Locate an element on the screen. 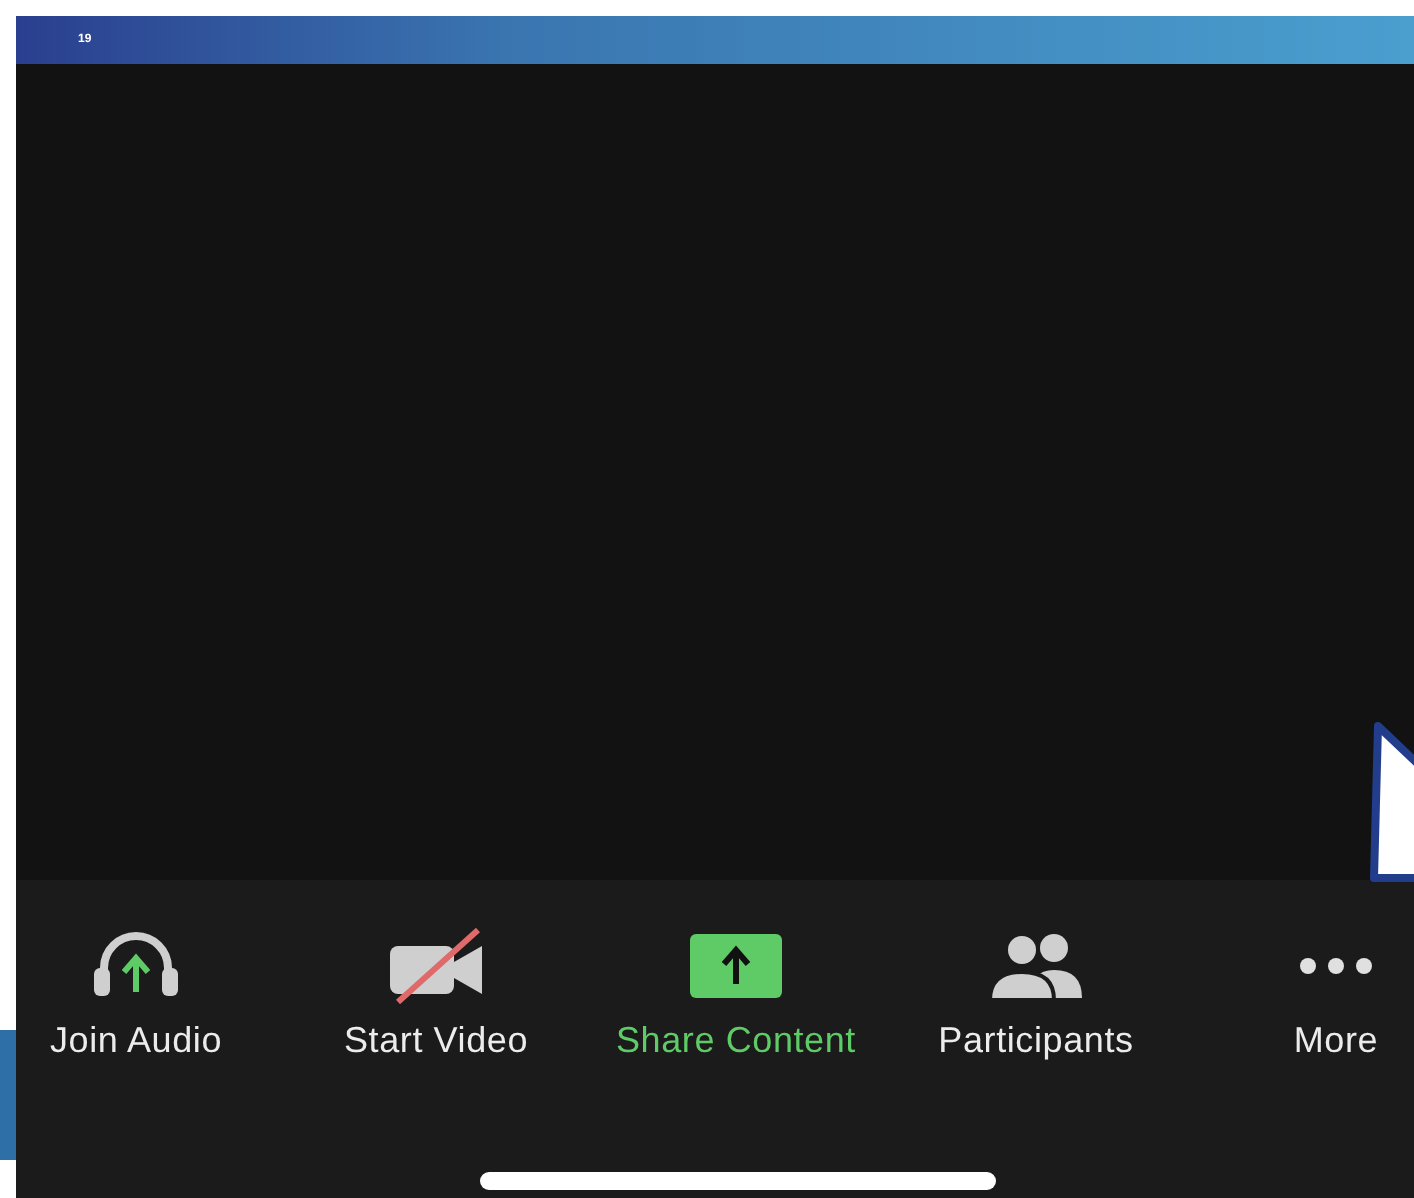 Image resolution: width=1414 pixels, height=1198 pixels. share-button: Share Content is located at coordinates (736, 995).